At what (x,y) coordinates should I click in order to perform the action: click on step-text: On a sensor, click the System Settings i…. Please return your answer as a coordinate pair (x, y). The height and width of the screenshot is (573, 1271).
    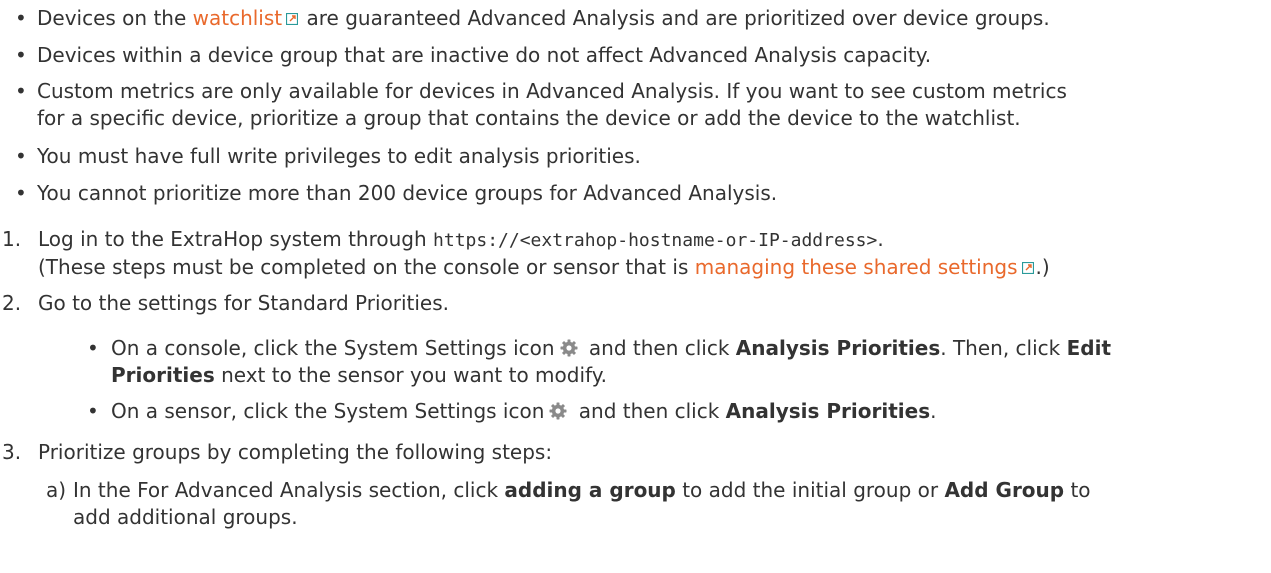
    Looking at the image, I should click on (328, 411).